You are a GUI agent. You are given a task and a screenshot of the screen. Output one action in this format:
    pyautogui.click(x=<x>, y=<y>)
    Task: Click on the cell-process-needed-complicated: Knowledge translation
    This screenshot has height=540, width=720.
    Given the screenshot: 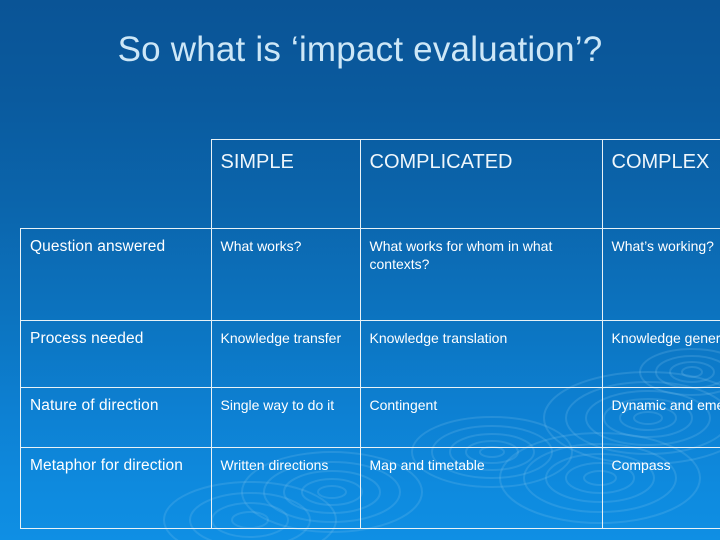 What is the action you would take?
    pyautogui.click(x=481, y=354)
    